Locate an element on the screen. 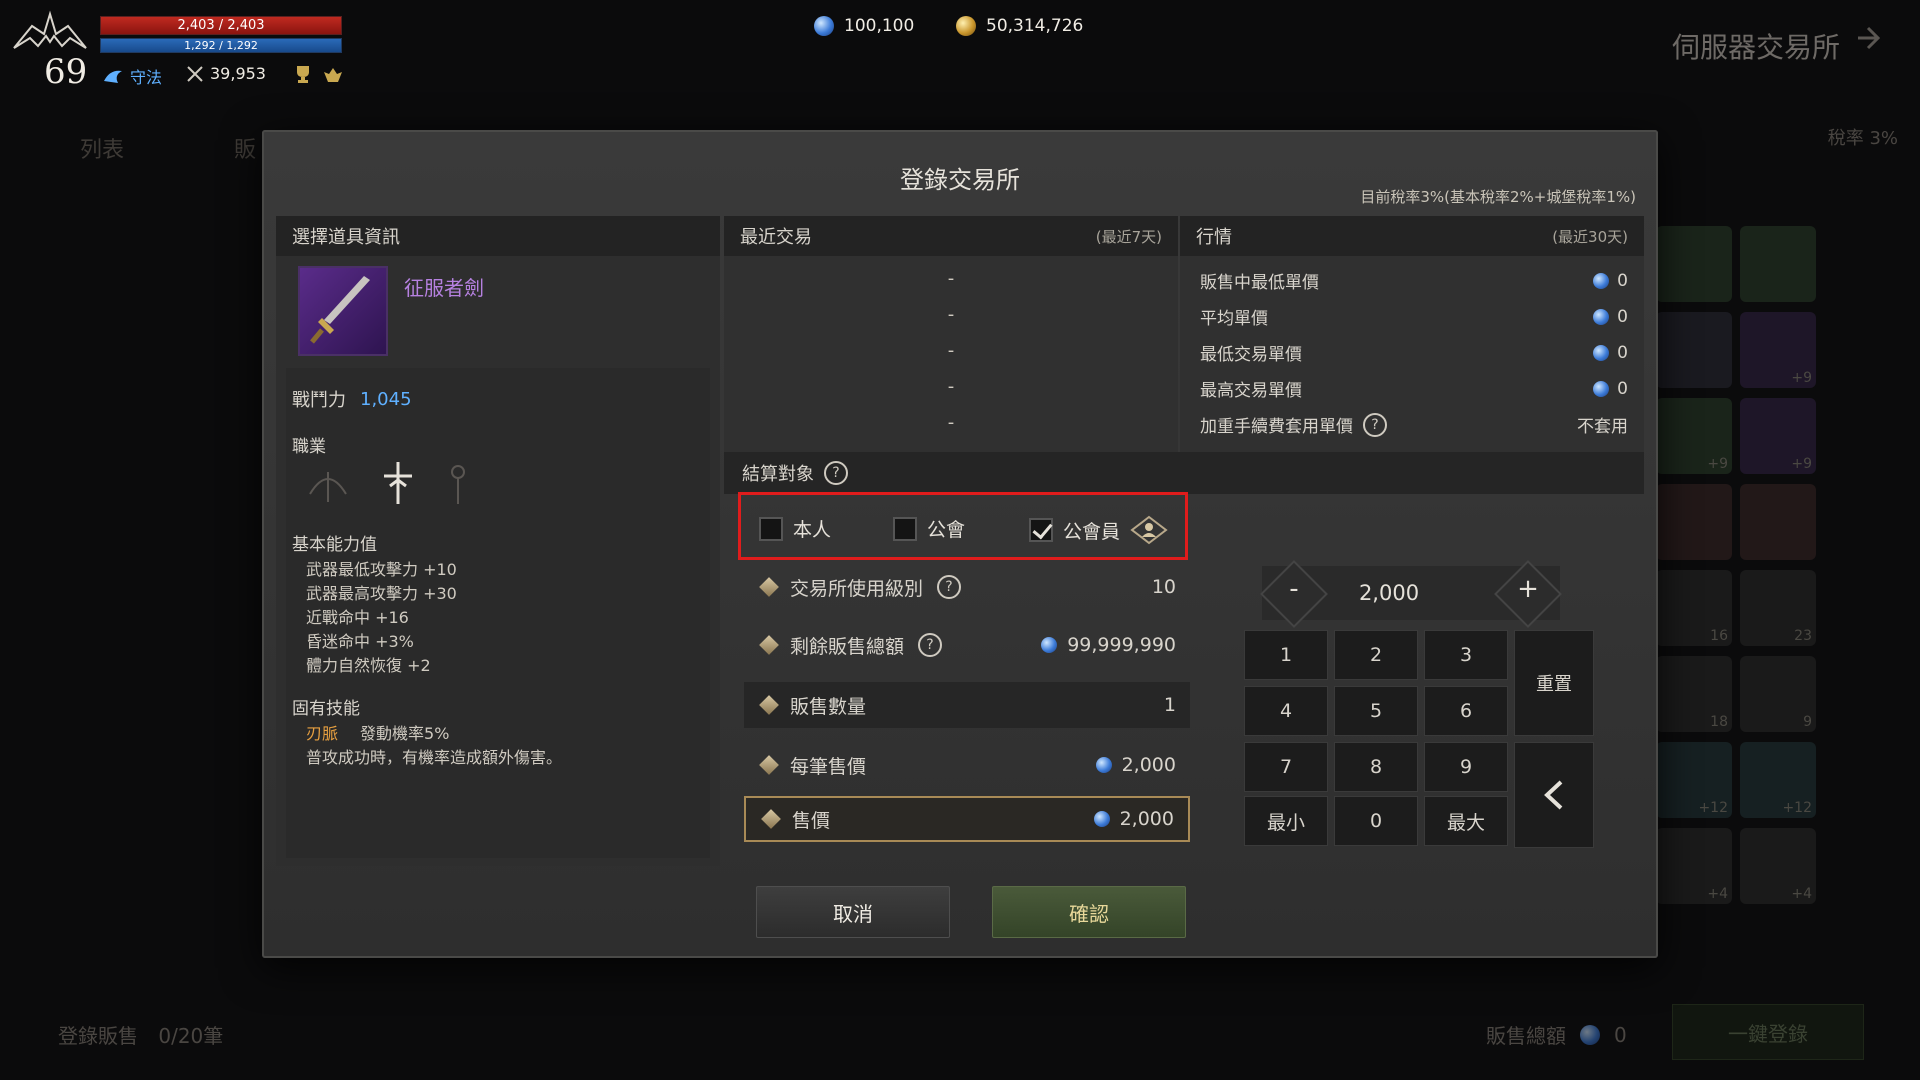  numpad-key-4: 4 is located at coordinates (1286, 711).